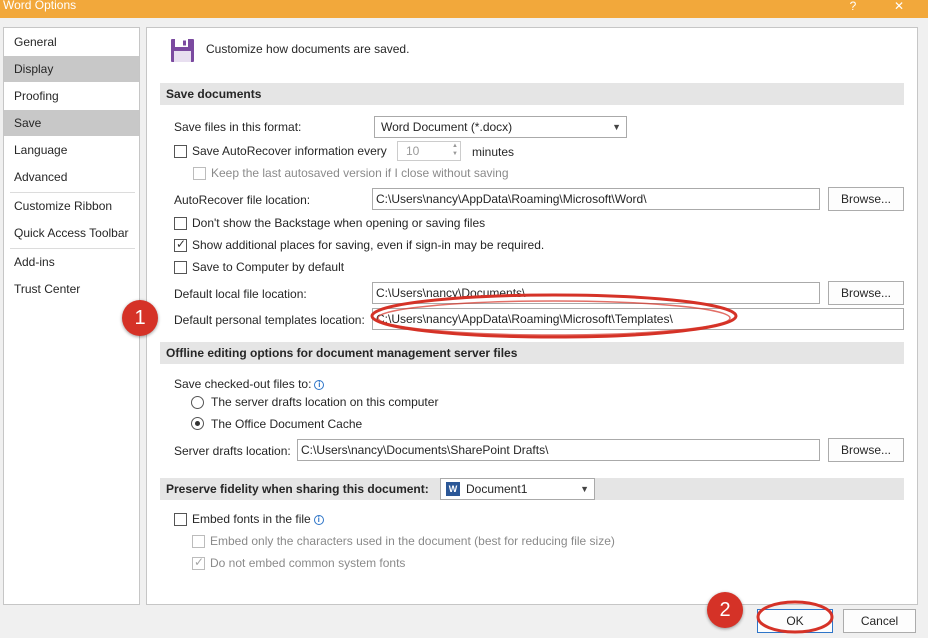 The image size is (928, 638). I want to click on format-label: Save files in this format:, so click(238, 127).